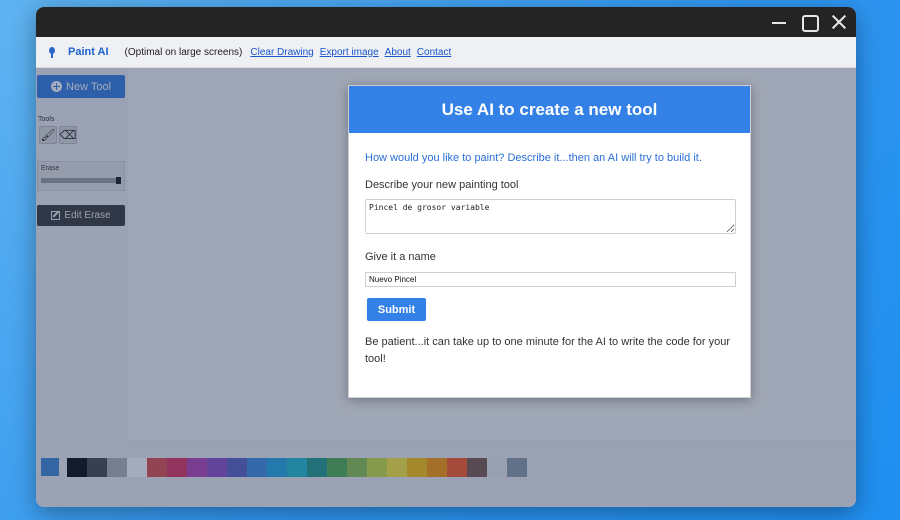 This screenshot has height=520, width=900. I want to click on clear-drawing-link: Clear Drawing, so click(281, 52).